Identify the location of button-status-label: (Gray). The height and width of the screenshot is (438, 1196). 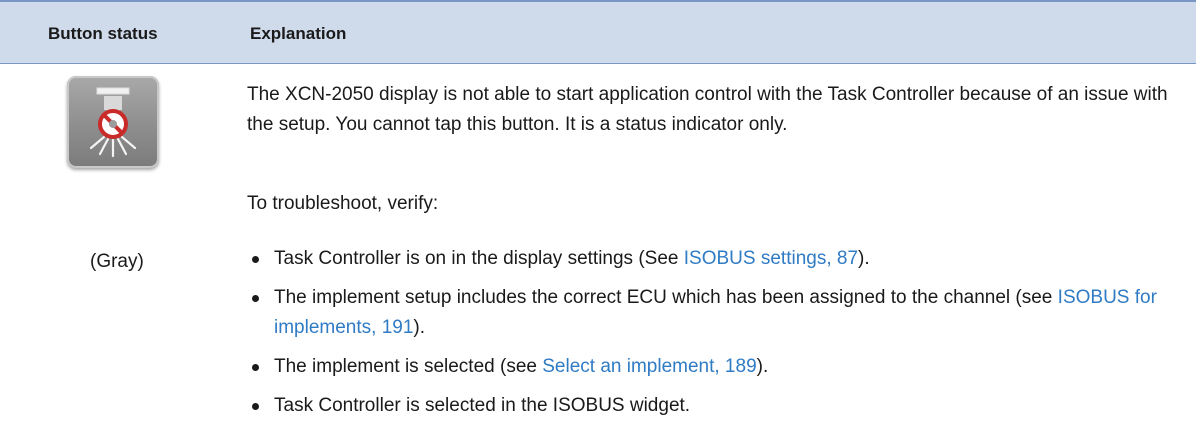
(117, 261).